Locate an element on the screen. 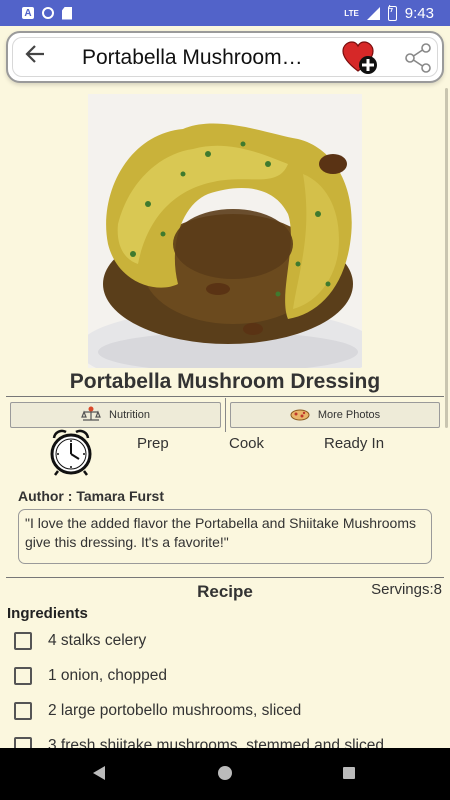 The height and width of the screenshot is (800, 450). status-bar: A LTE 9:43 is located at coordinates (225, 13).